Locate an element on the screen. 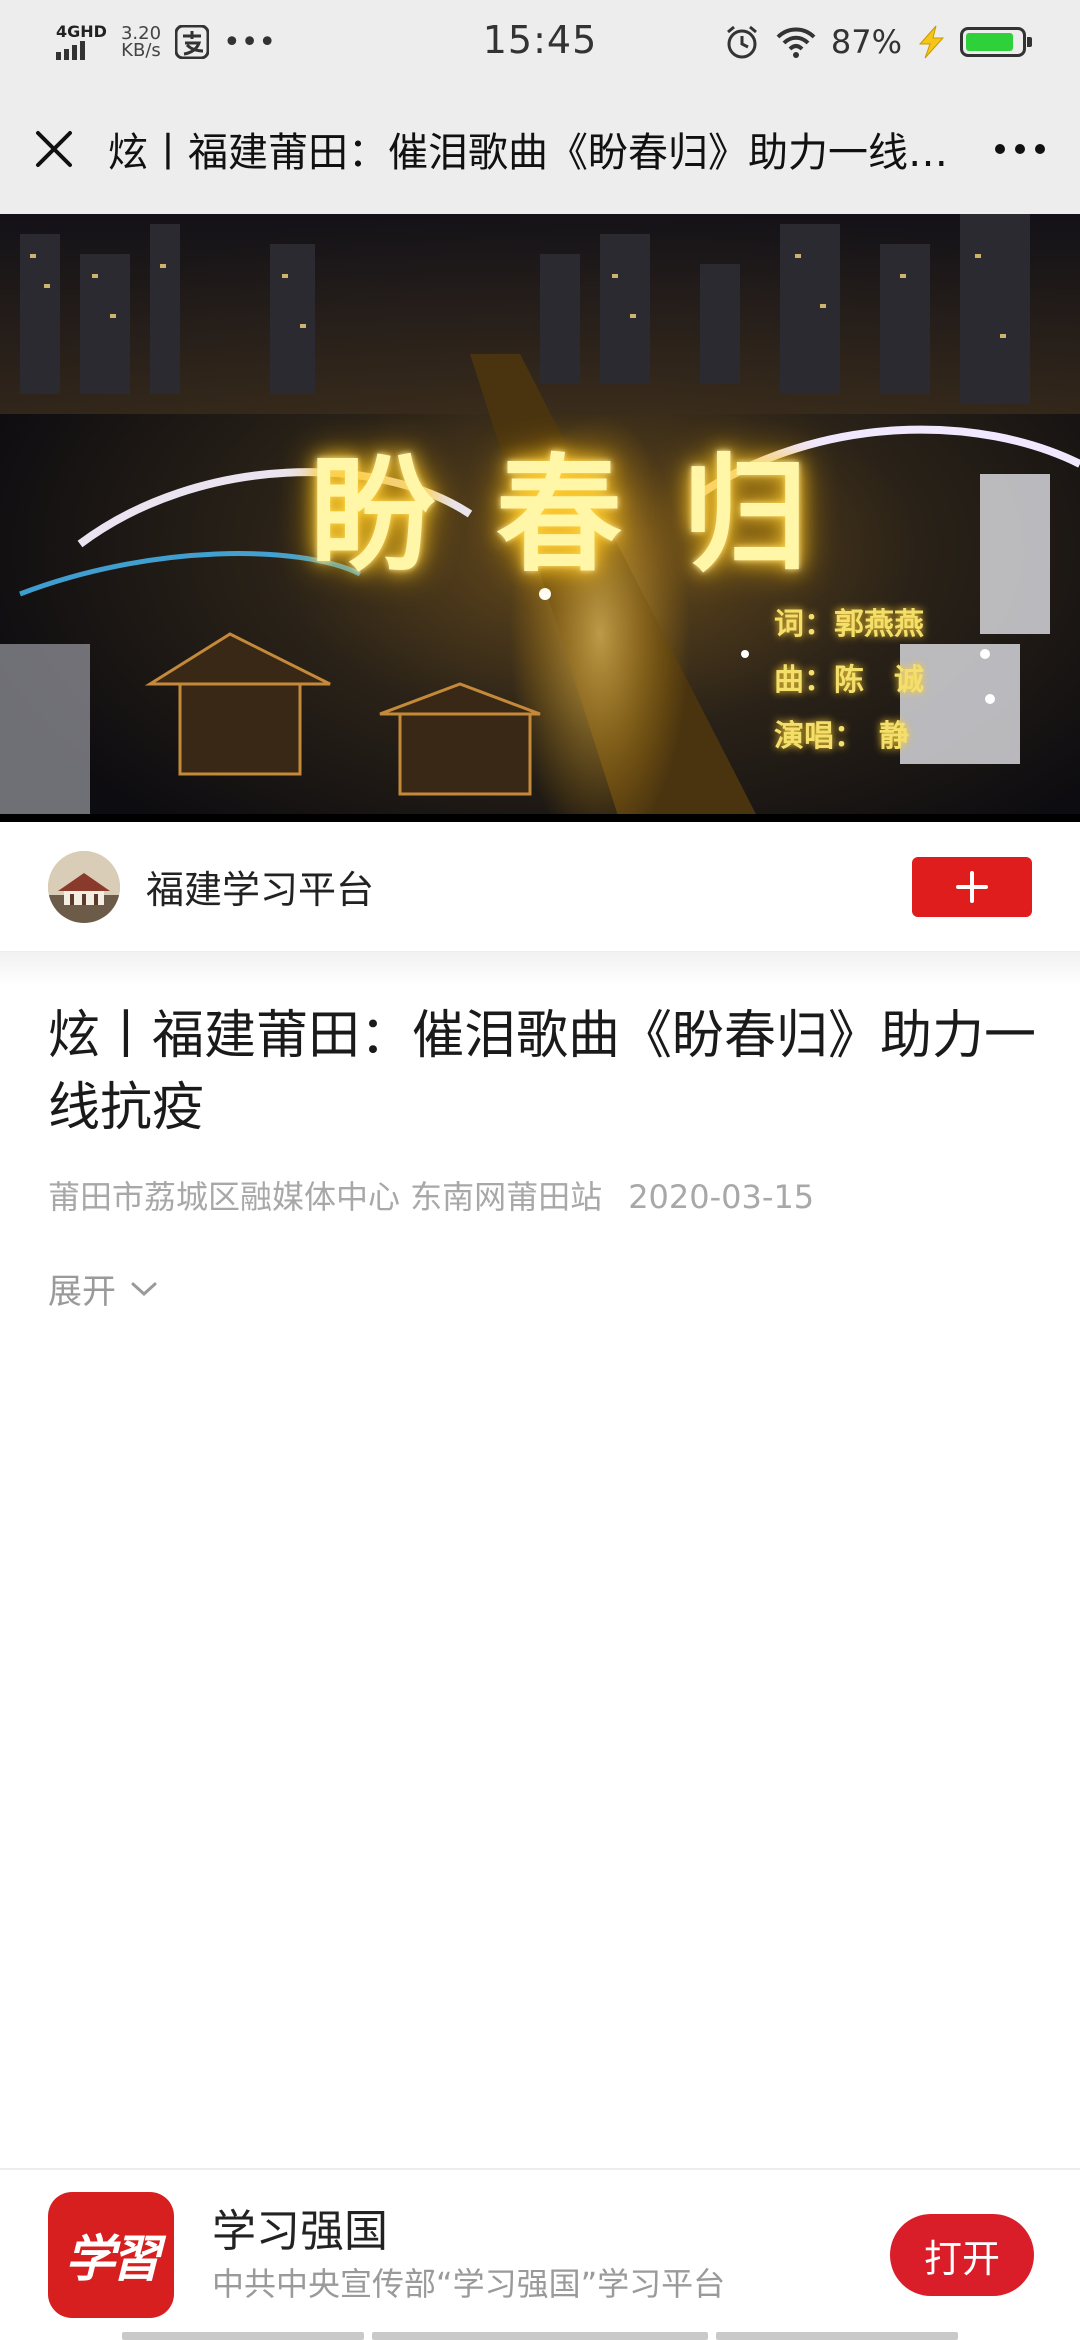 The image size is (1080, 2340). alipay-icon is located at coordinates (192, 42).